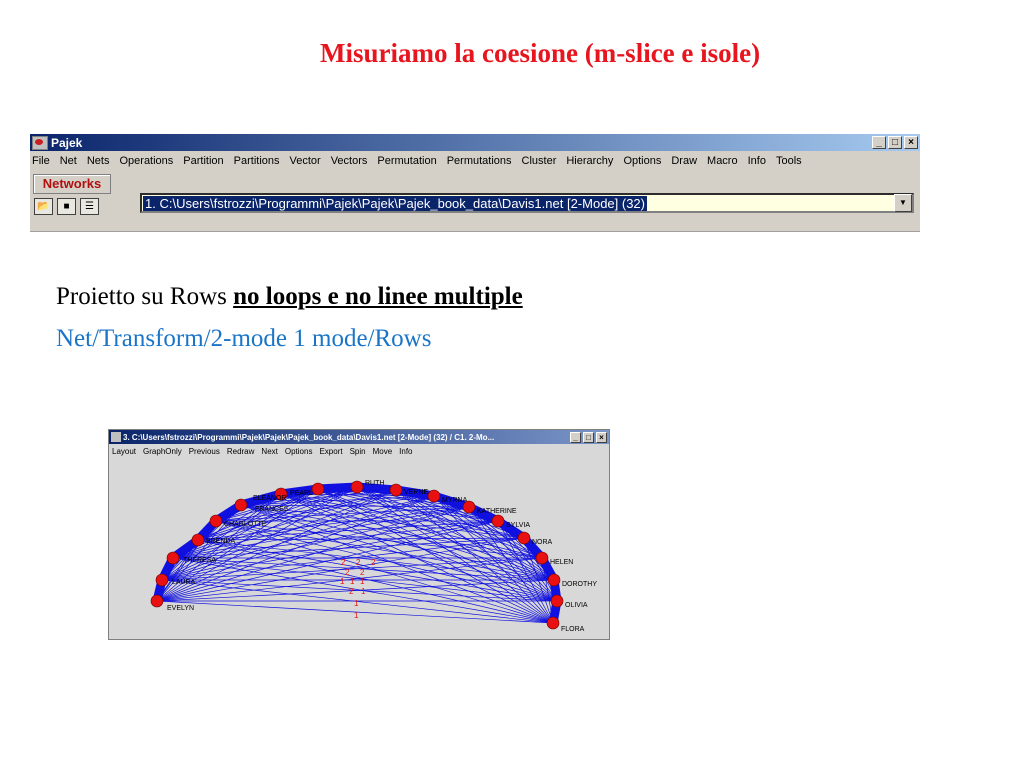  What do you see at coordinates (383, 451) in the screenshot?
I see `draw-menu-move: Move` at bounding box center [383, 451].